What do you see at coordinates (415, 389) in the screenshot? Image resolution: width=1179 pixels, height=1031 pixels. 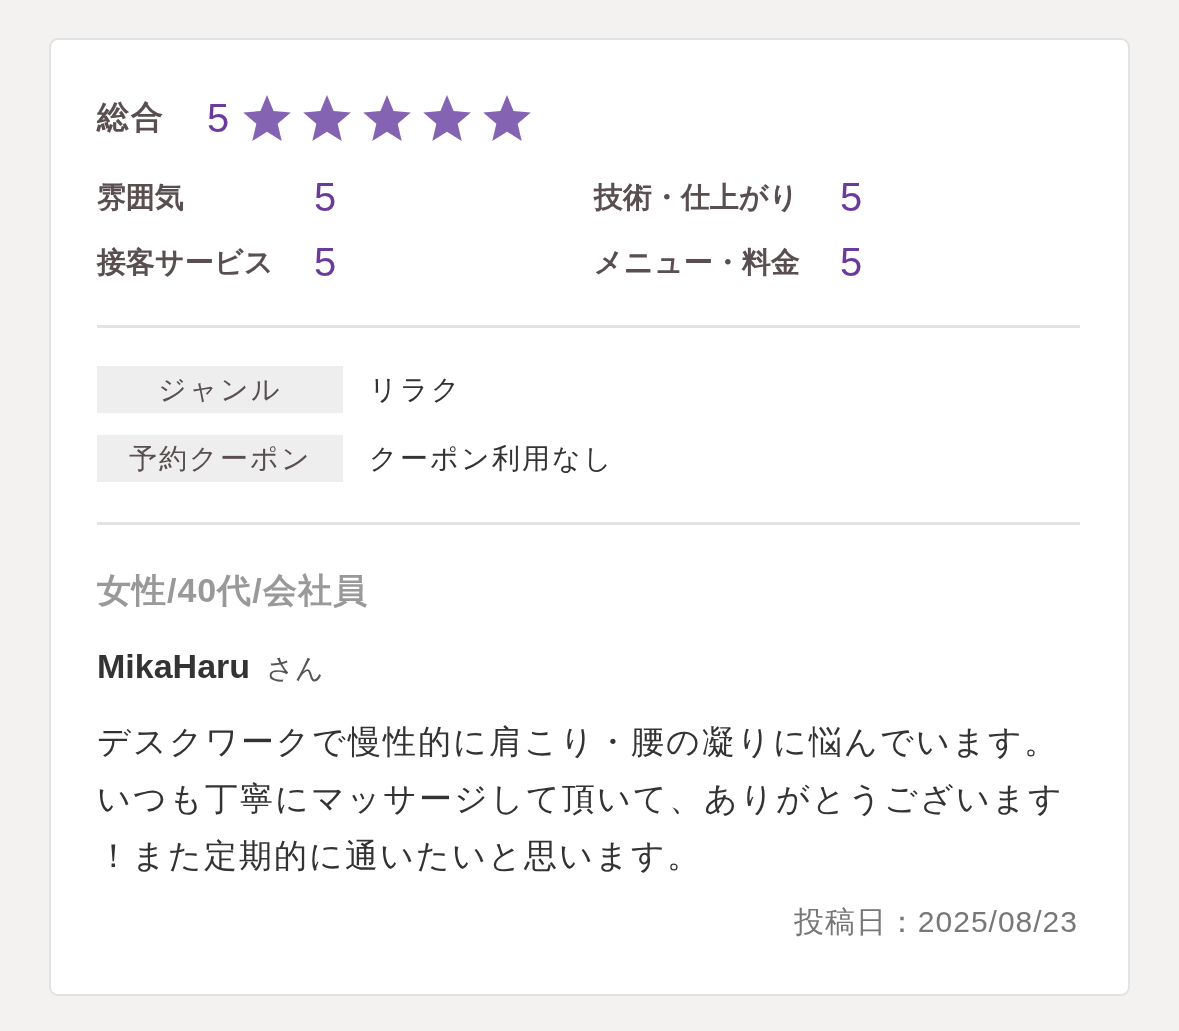 I see `detail-value: リラク` at bounding box center [415, 389].